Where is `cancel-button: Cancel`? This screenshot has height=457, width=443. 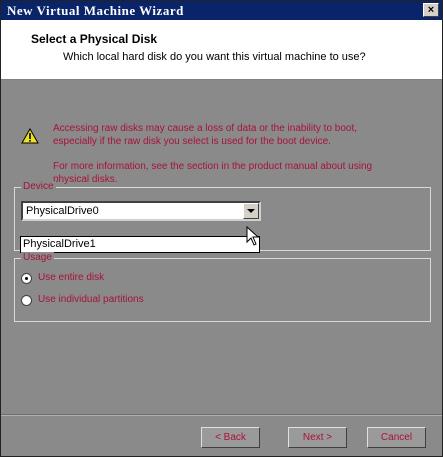
cancel-button: Cancel is located at coordinates (396, 437).